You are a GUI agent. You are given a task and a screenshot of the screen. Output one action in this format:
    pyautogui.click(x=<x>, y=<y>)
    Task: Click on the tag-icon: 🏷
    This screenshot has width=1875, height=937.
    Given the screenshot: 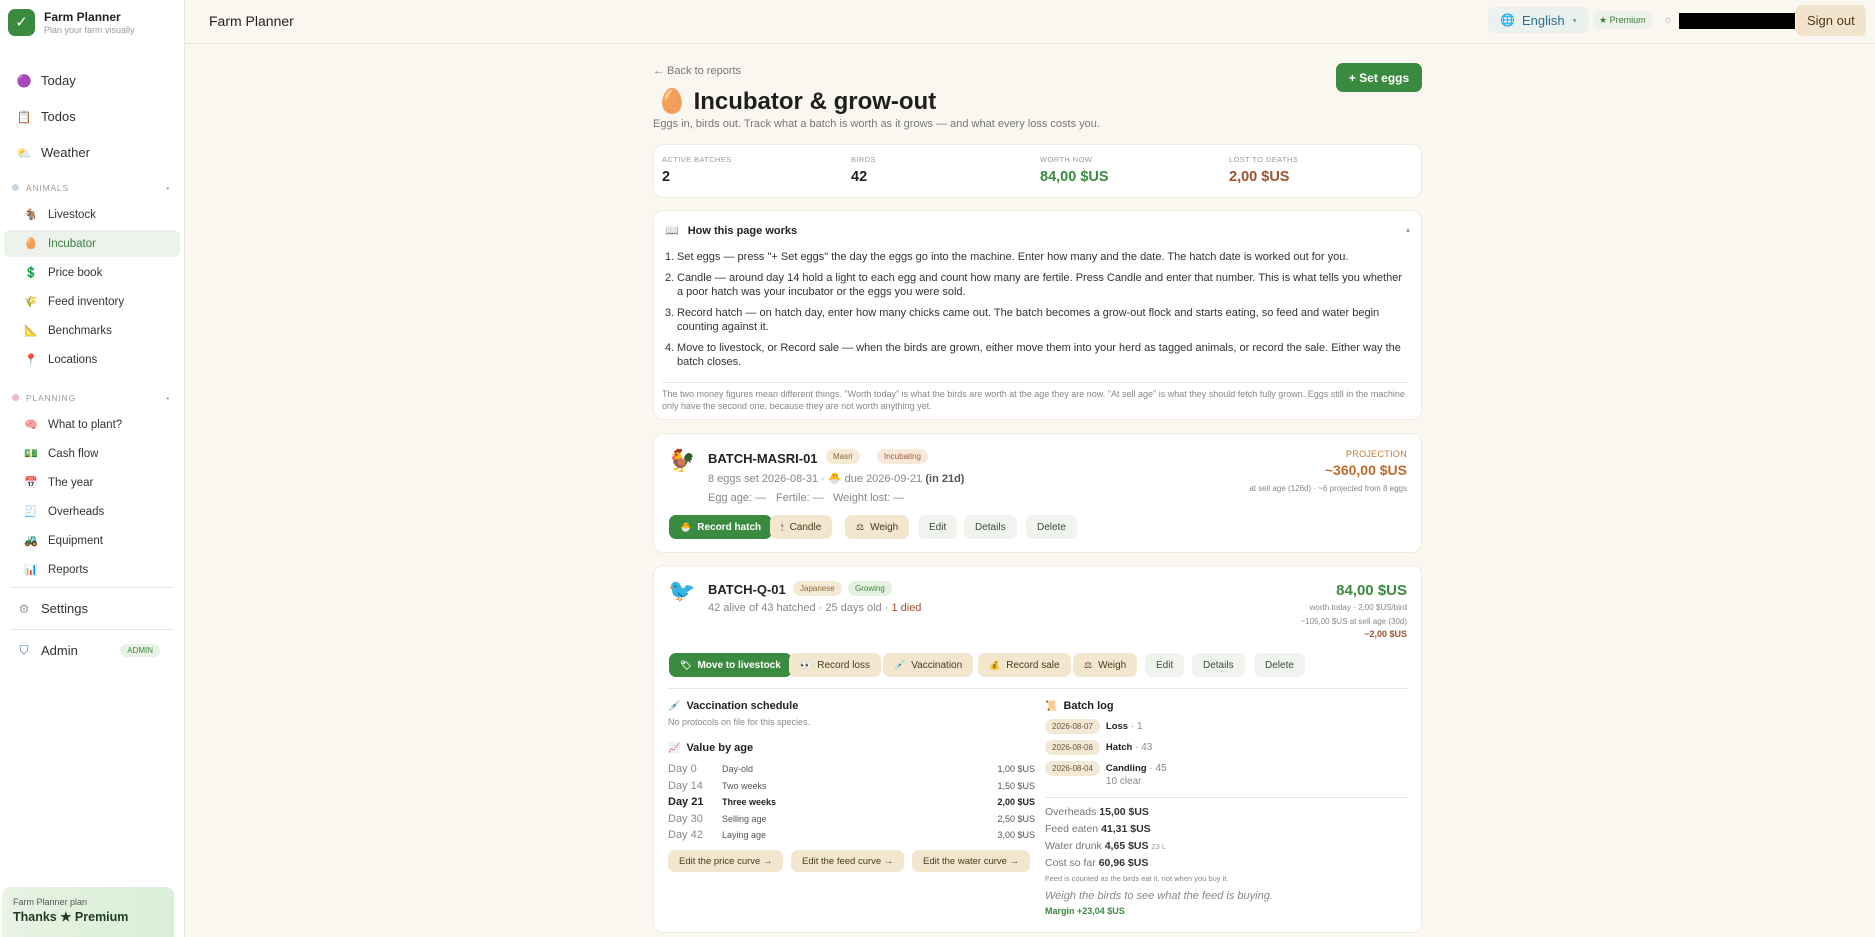 What is the action you would take?
    pyautogui.click(x=686, y=664)
    